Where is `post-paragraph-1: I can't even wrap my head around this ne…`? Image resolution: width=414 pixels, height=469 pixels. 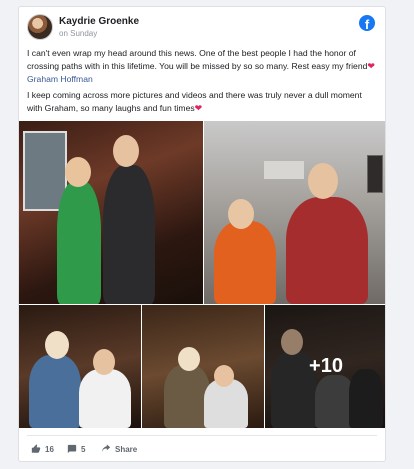 post-paragraph-1: I can't even wrap my head around this ne… is located at coordinates (202, 66).